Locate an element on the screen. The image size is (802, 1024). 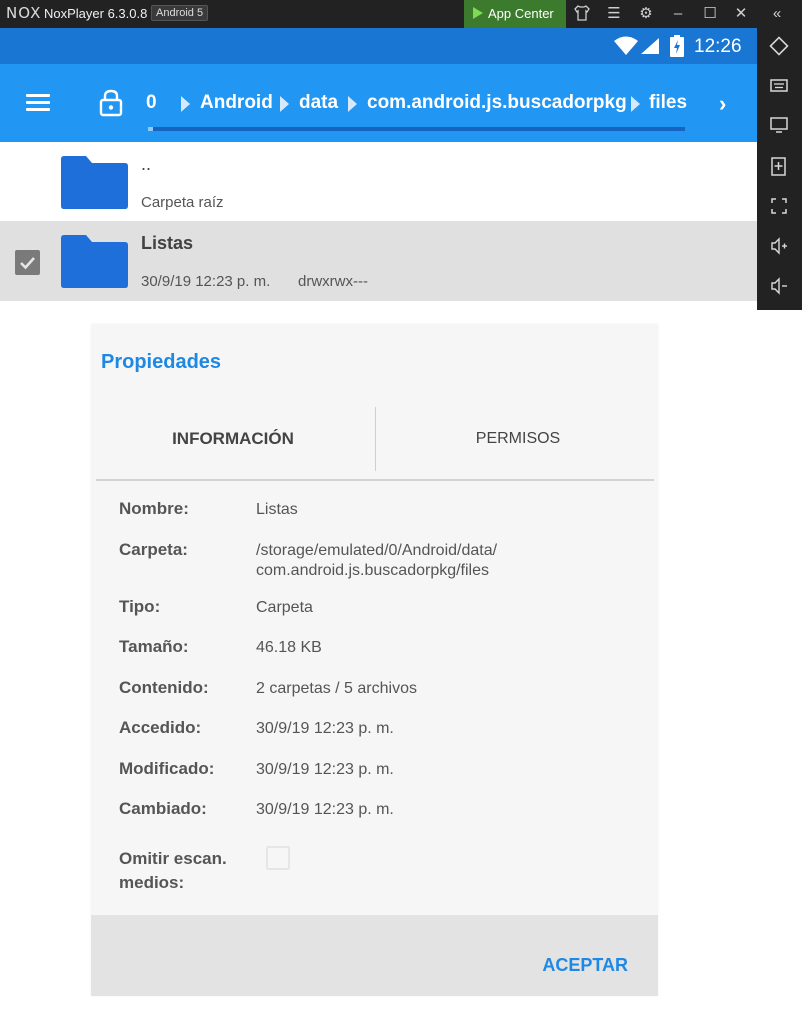
property-label: Modificado: is located at coordinates (167, 768).